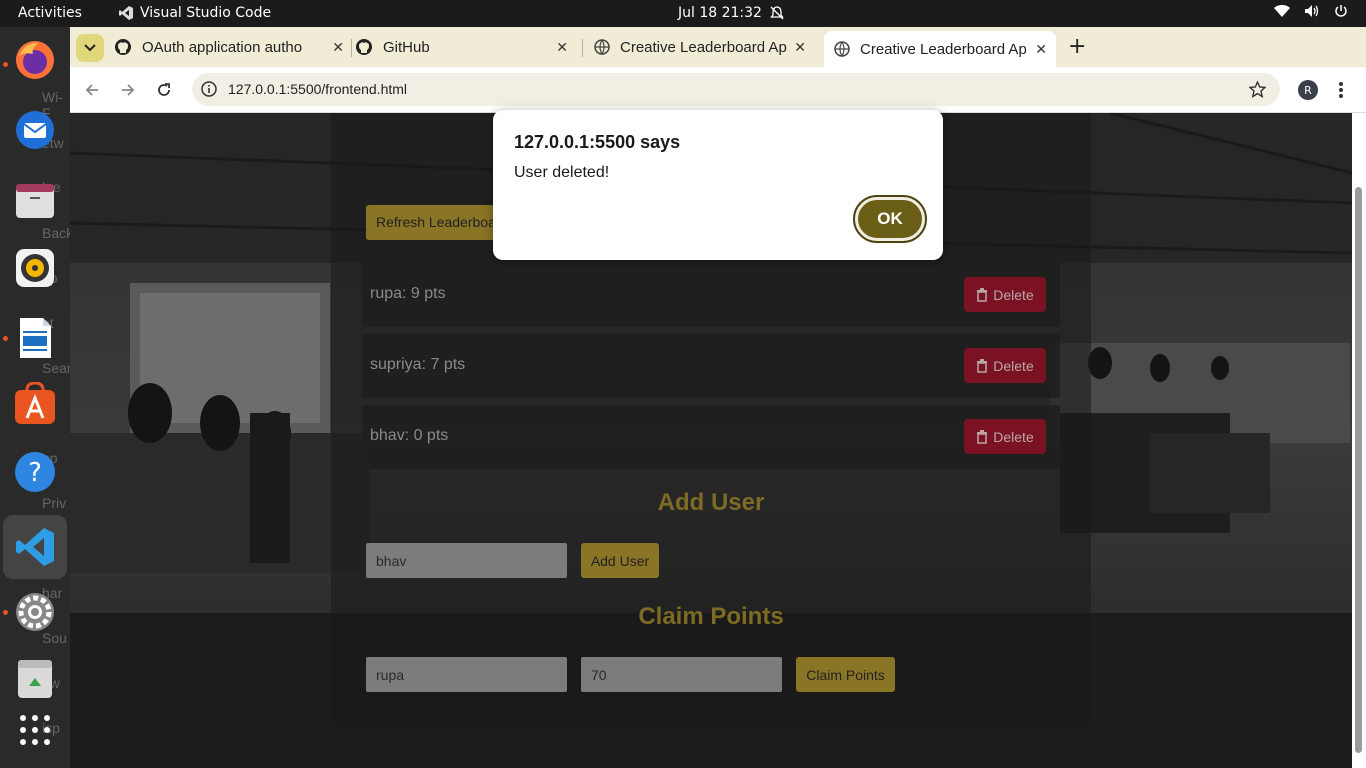 This screenshot has height=768, width=1366. What do you see at coordinates (1077, 46) in the screenshot?
I see `new-tab-button: +` at bounding box center [1077, 46].